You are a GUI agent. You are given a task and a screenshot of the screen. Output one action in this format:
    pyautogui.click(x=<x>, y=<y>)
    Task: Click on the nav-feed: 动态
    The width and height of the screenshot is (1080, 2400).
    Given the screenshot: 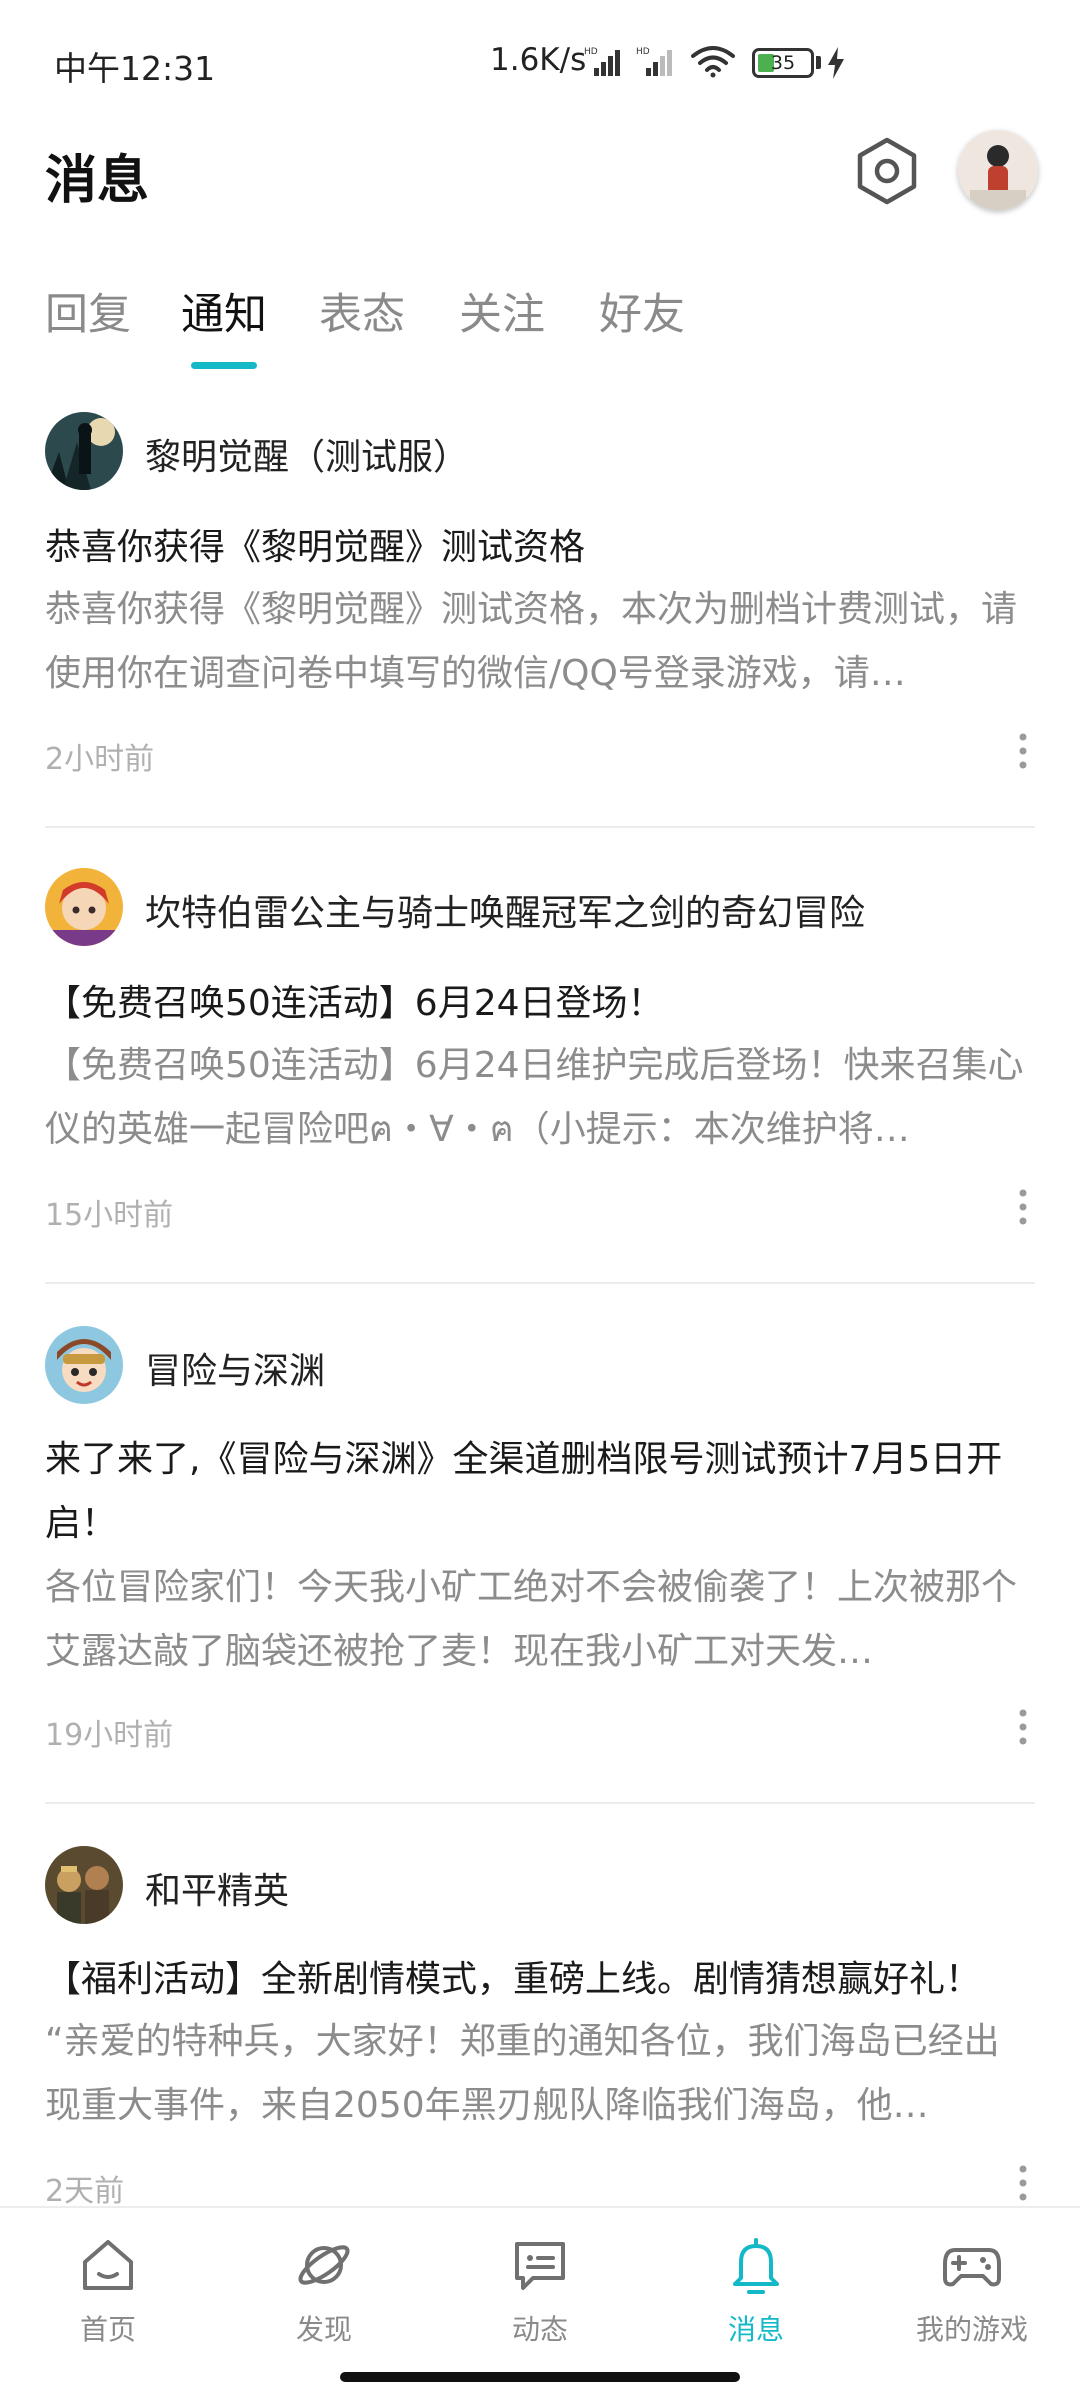 What is the action you would take?
    pyautogui.click(x=540, y=2291)
    